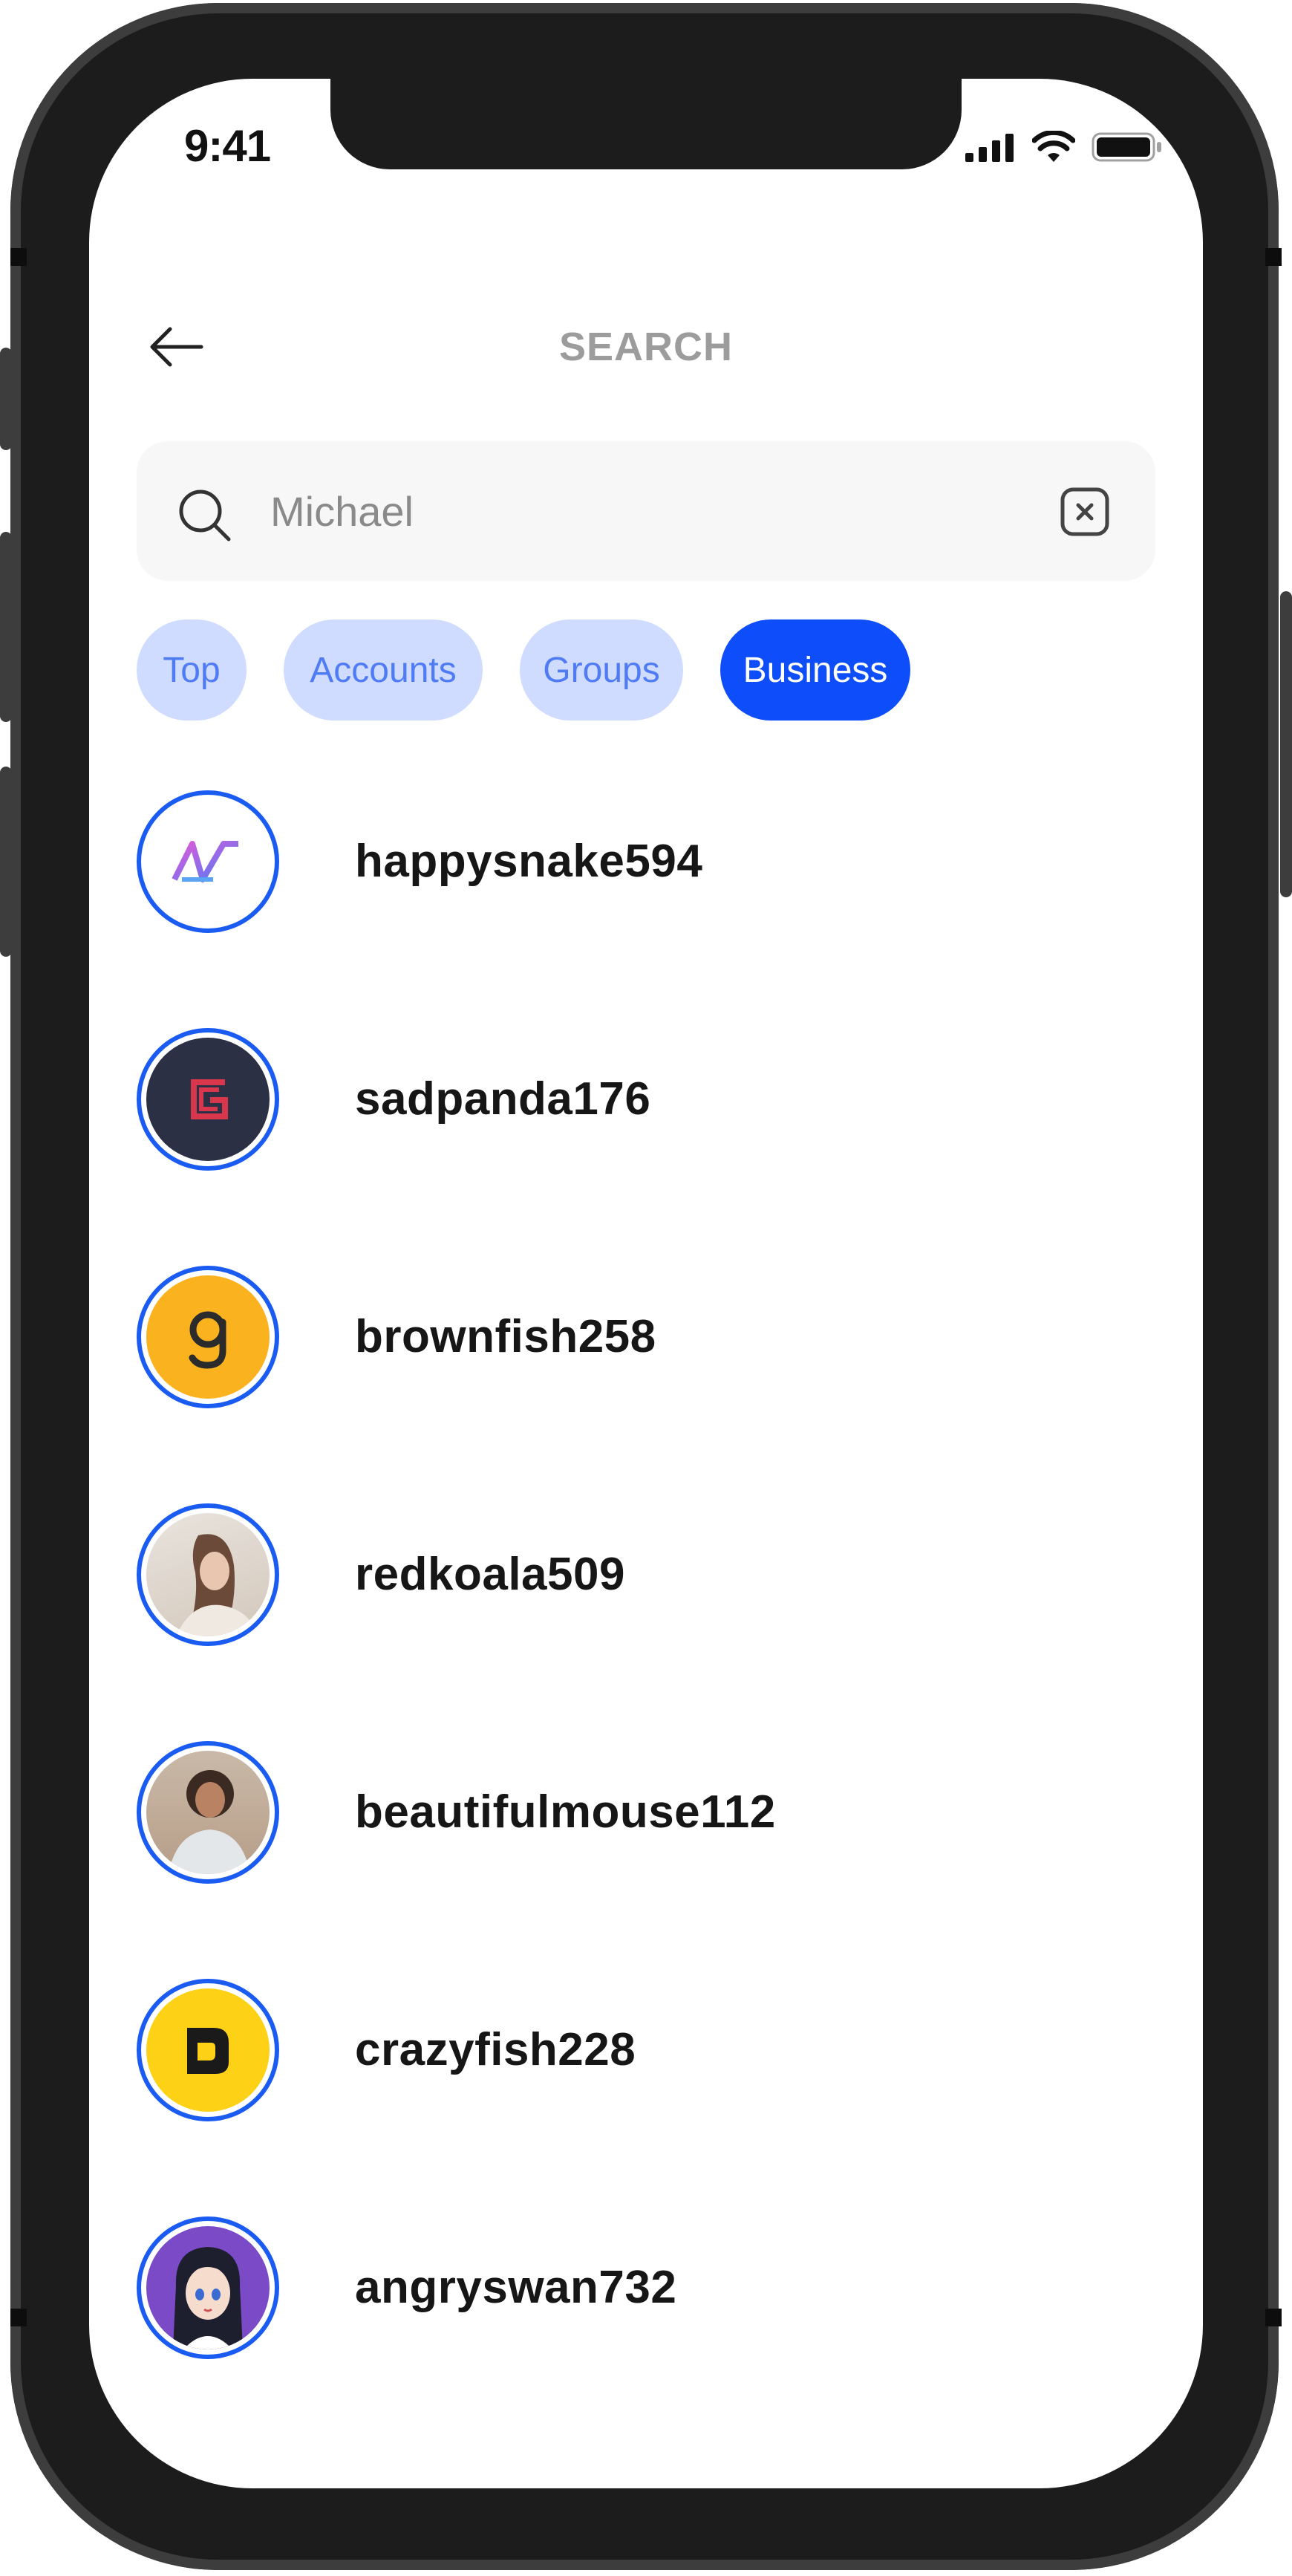 The width and height of the screenshot is (1292, 2576). I want to click on username: redkoala509, so click(490, 1574).